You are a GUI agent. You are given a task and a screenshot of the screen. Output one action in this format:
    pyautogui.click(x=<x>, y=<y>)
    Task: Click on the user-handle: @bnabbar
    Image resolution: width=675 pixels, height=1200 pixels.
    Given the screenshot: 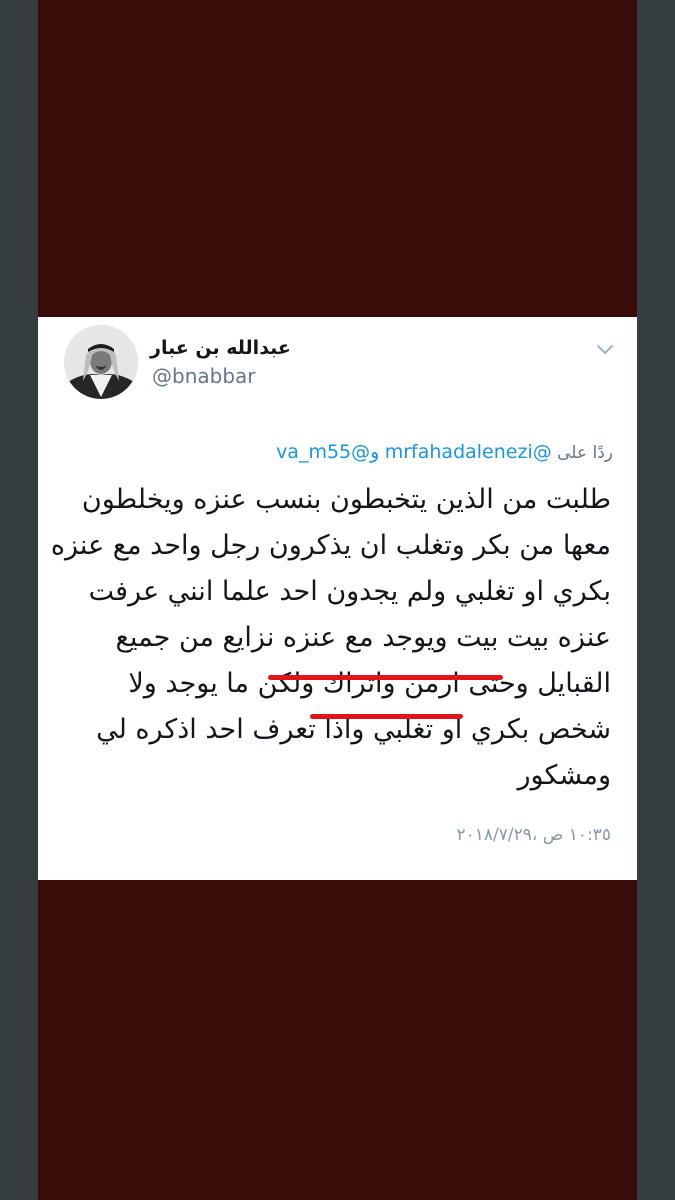 What is the action you would take?
    pyautogui.click(x=204, y=376)
    